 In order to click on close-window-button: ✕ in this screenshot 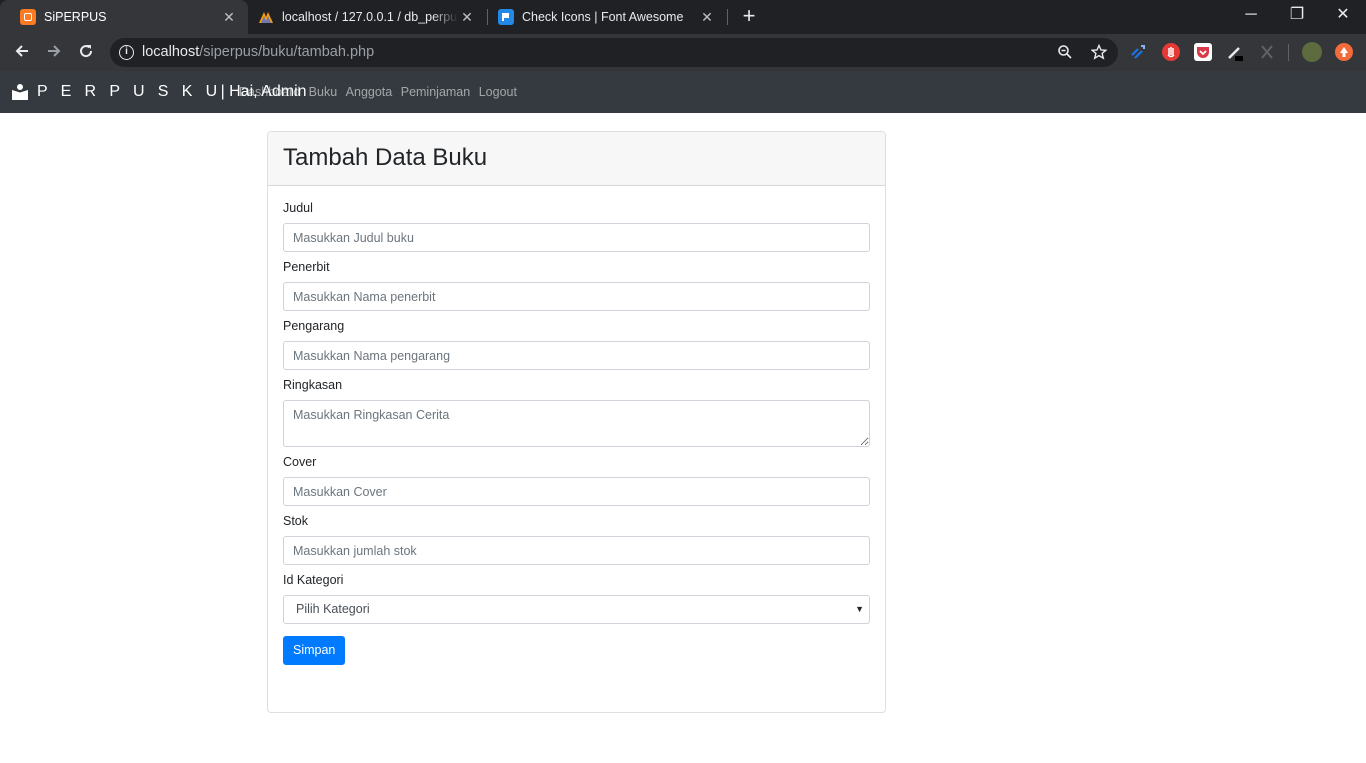, I will do `click(1343, 15)`.